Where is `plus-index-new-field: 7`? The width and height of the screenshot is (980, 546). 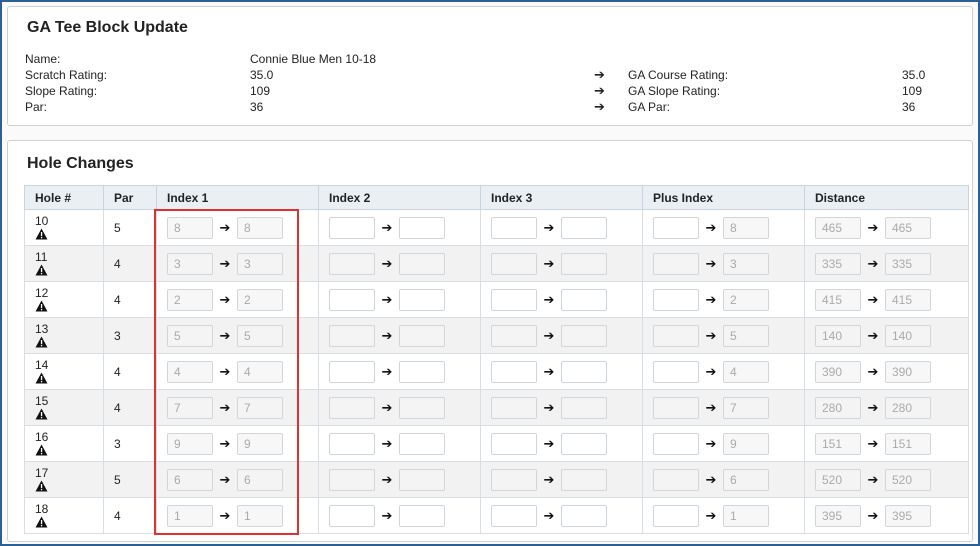
plus-index-new-field: 7 is located at coordinates (746, 407).